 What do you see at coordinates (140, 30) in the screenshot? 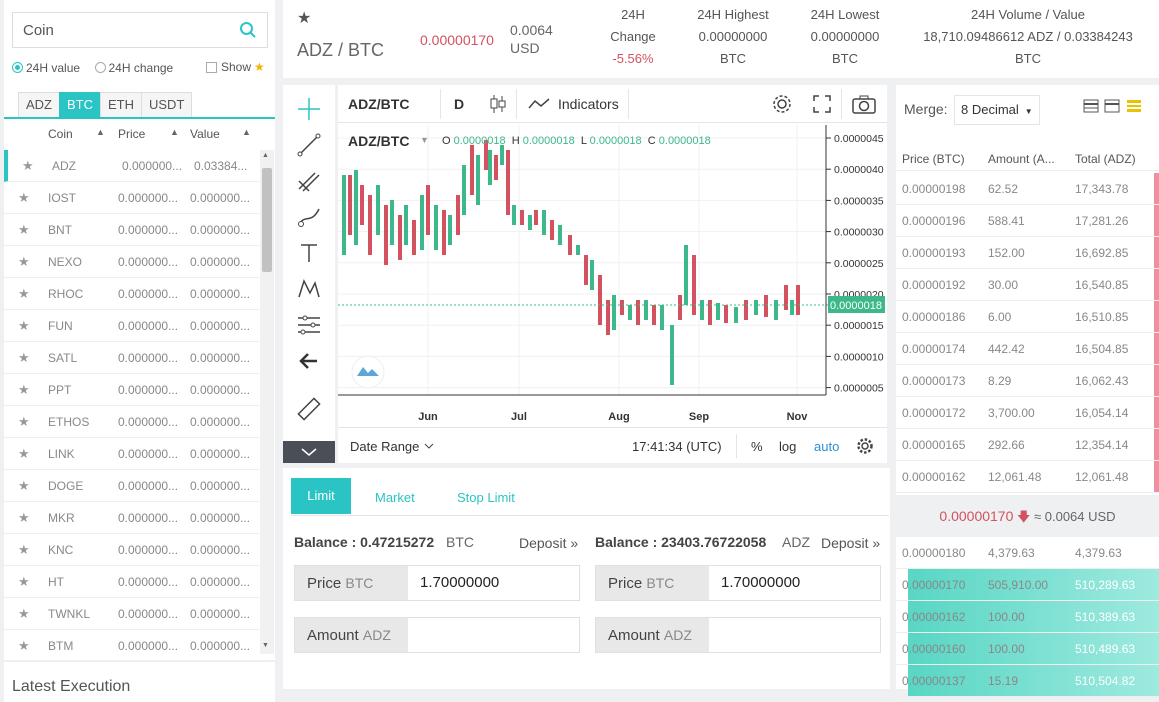
I see `coin-search-input: Coin` at bounding box center [140, 30].